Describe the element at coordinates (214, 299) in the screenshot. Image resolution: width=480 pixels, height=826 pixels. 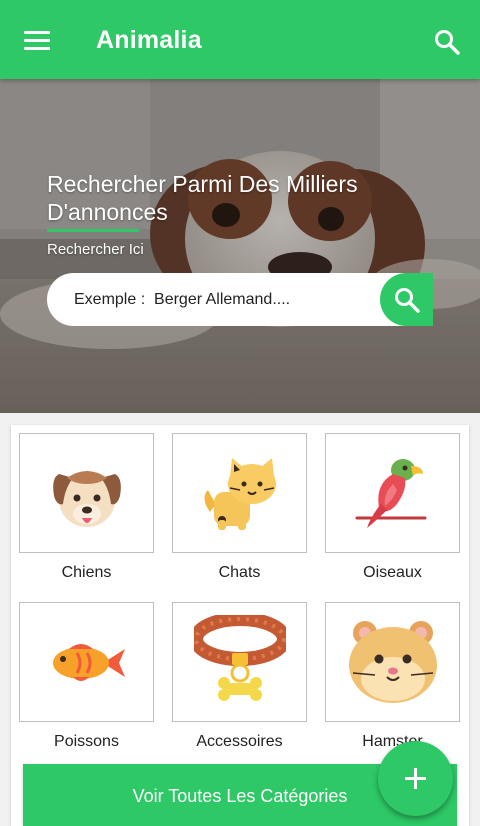
I see `search-input` at that location.